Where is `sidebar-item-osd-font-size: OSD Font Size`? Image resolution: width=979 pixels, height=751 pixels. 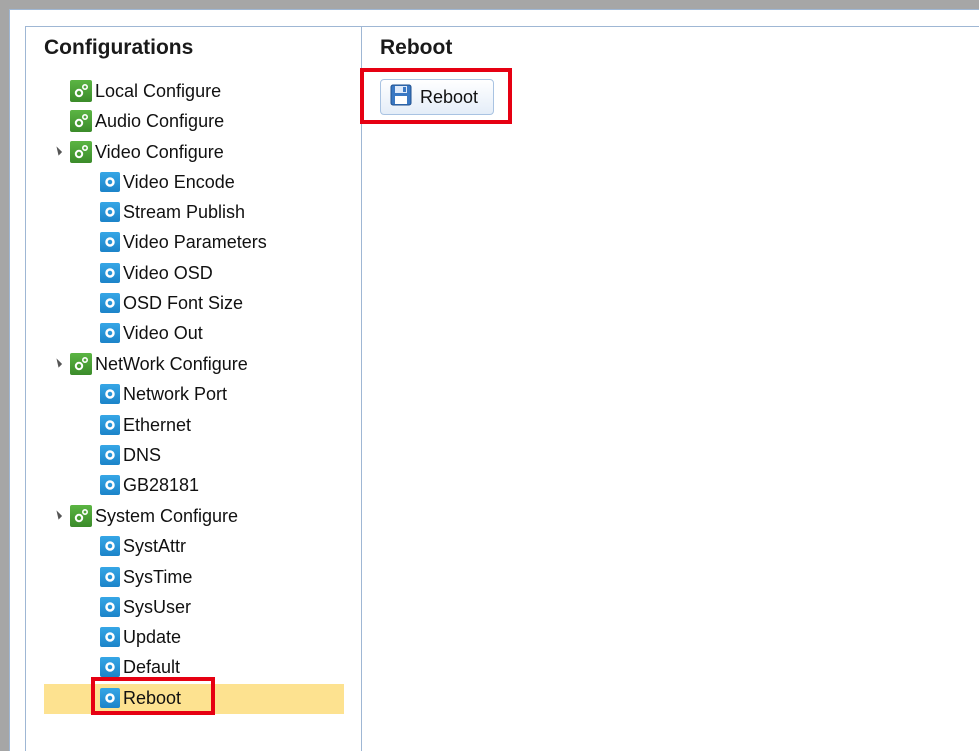 sidebar-item-osd-font-size: OSD Font Size is located at coordinates (171, 303).